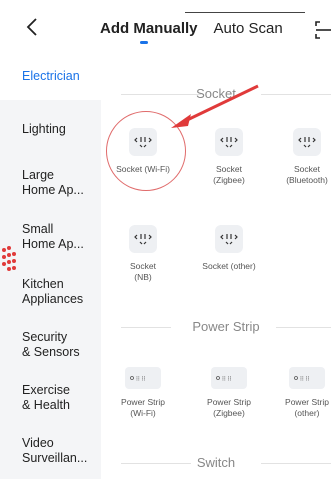 The width and height of the screenshot is (331, 479). I want to click on top-divider, so click(245, 12).